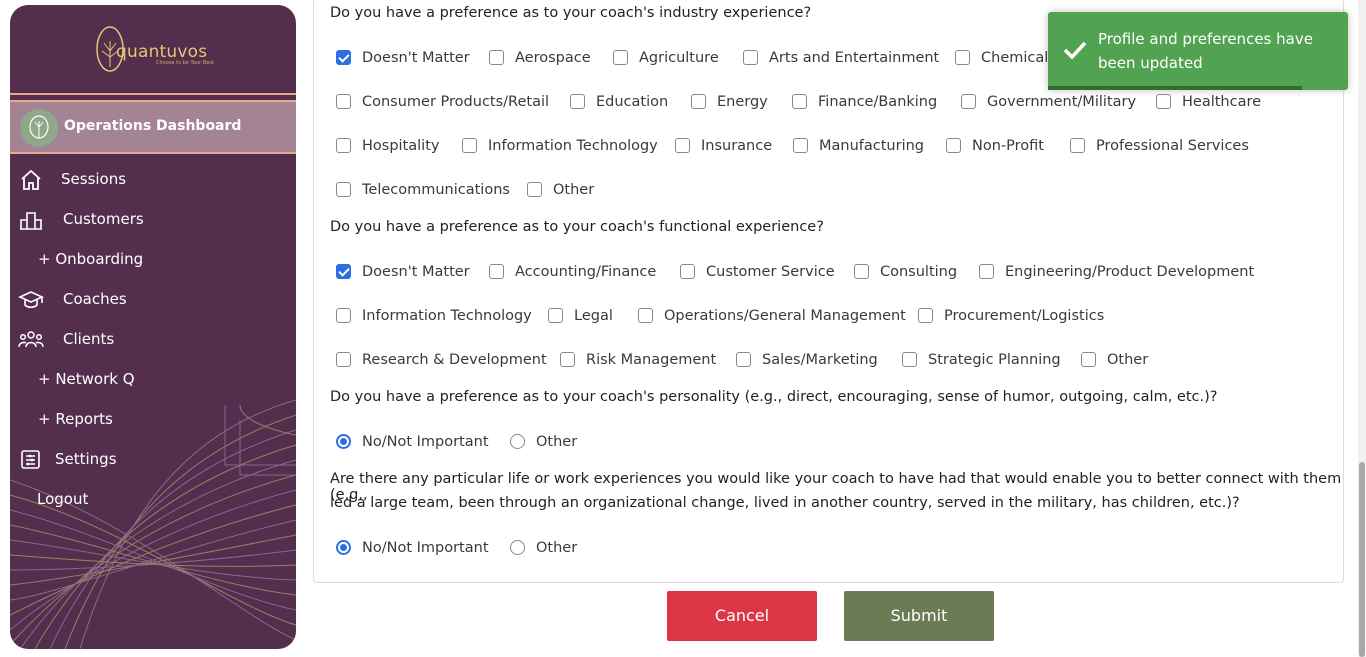 The width and height of the screenshot is (1366, 657). Describe the element at coordinates (153, 500) in the screenshot. I see `sidebar-item-logout: Logout` at that location.